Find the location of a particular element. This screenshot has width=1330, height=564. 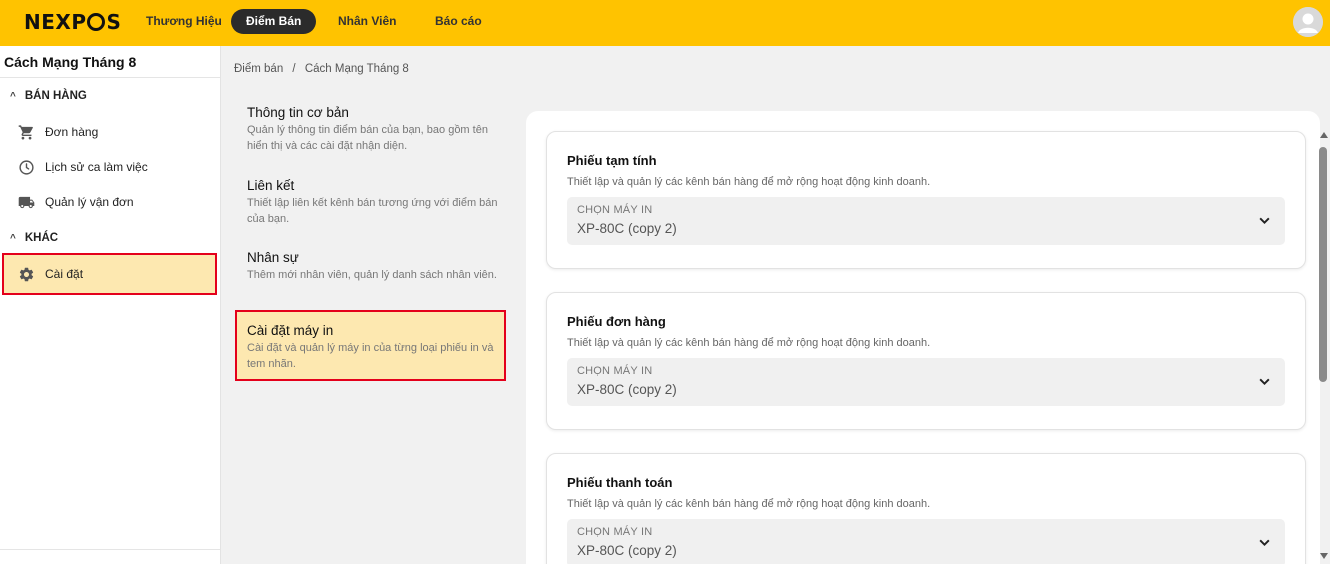

sidebar-item-lich-su-ca: Lịch sử ca làm việc is located at coordinates (83, 167).